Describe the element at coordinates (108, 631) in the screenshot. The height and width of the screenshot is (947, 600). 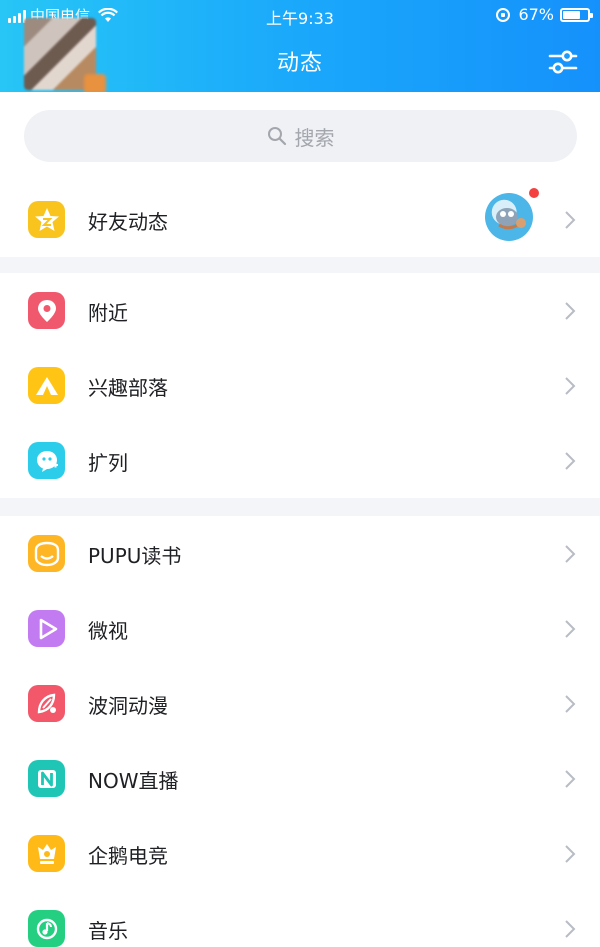
I see `list-item-label: 微视` at that location.